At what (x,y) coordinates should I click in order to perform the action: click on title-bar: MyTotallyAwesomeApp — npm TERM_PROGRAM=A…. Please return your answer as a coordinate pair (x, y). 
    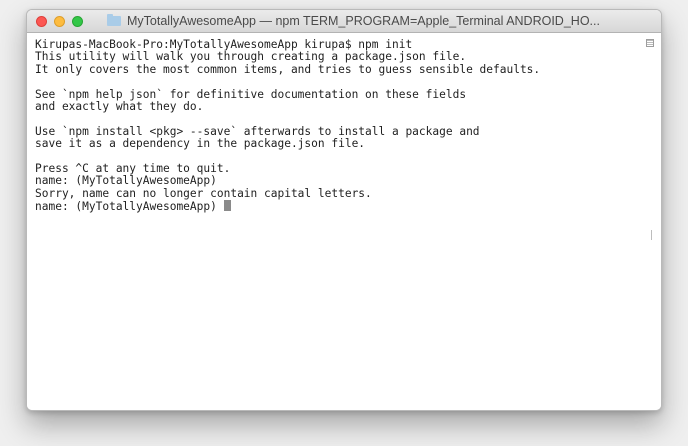
    Looking at the image, I should click on (344, 21).